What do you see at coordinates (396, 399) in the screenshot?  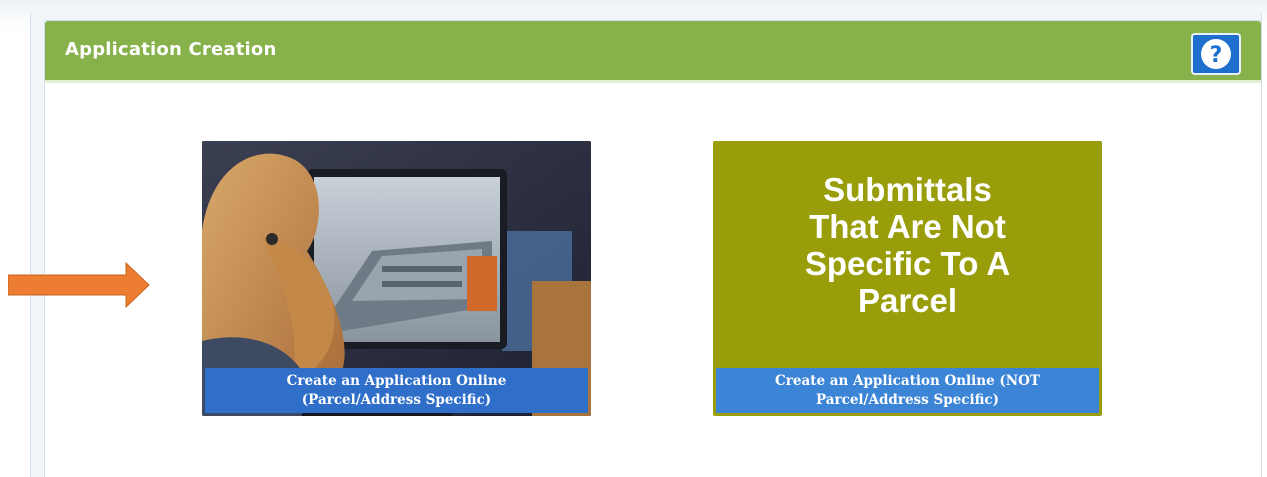 I see `caption-line-2: (Parcel/Address Specific)` at bounding box center [396, 399].